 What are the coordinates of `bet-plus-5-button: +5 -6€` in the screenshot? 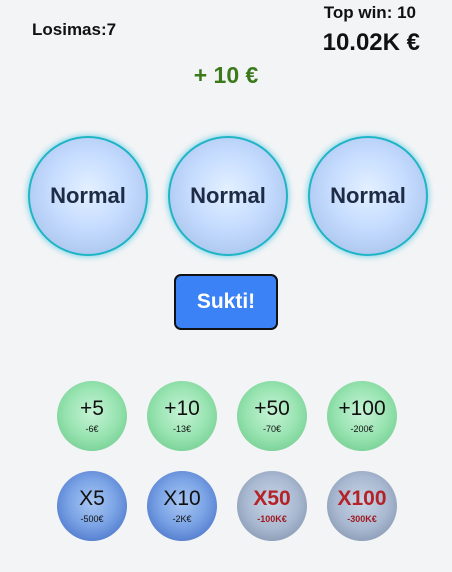 It's located at (92, 416).